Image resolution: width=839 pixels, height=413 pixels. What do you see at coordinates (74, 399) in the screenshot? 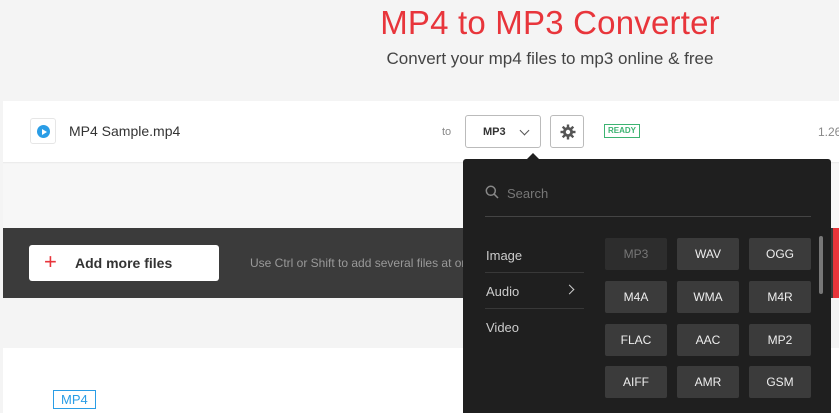
I see `source-format-badge: MP4` at bounding box center [74, 399].